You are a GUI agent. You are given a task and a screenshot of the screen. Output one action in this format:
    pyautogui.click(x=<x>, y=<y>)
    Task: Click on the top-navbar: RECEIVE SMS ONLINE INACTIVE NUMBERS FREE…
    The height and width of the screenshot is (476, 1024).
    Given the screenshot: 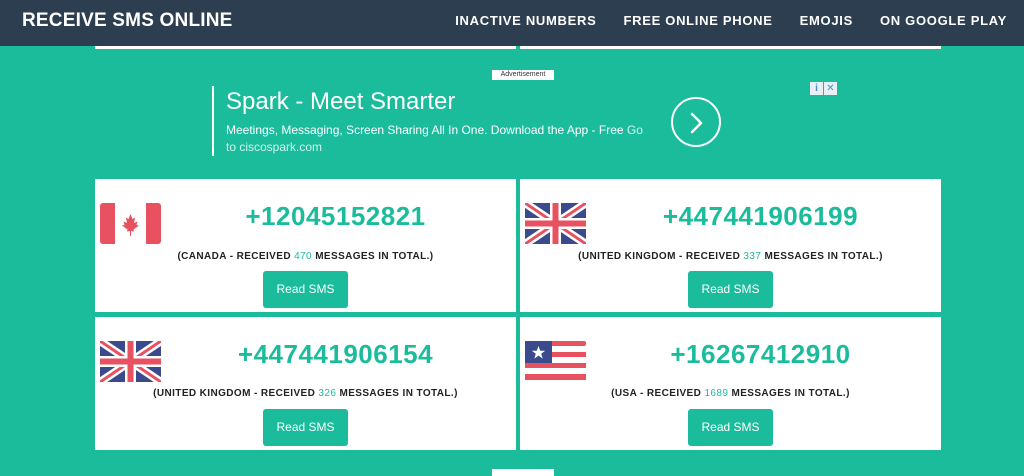 What is the action you would take?
    pyautogui.click(x=512, y=23)
    